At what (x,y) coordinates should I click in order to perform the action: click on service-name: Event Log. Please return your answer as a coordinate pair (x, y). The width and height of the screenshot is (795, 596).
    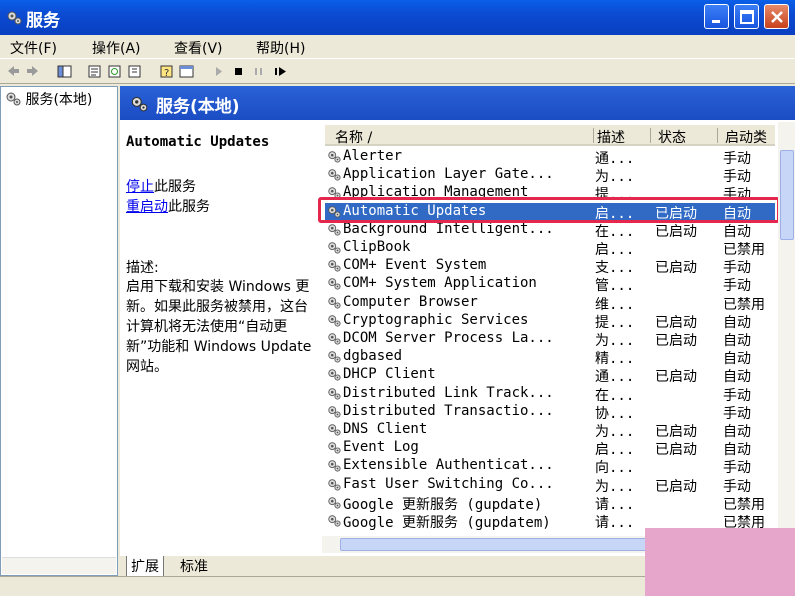
    Looking at the image, I should click on (381, 447).